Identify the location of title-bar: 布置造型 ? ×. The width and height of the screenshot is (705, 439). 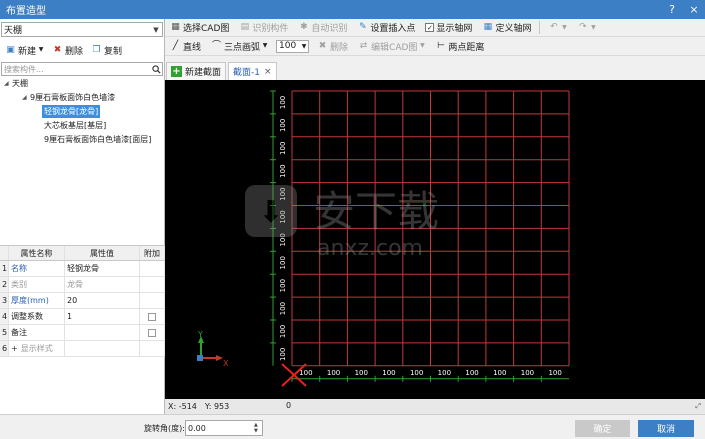
(352, 9).